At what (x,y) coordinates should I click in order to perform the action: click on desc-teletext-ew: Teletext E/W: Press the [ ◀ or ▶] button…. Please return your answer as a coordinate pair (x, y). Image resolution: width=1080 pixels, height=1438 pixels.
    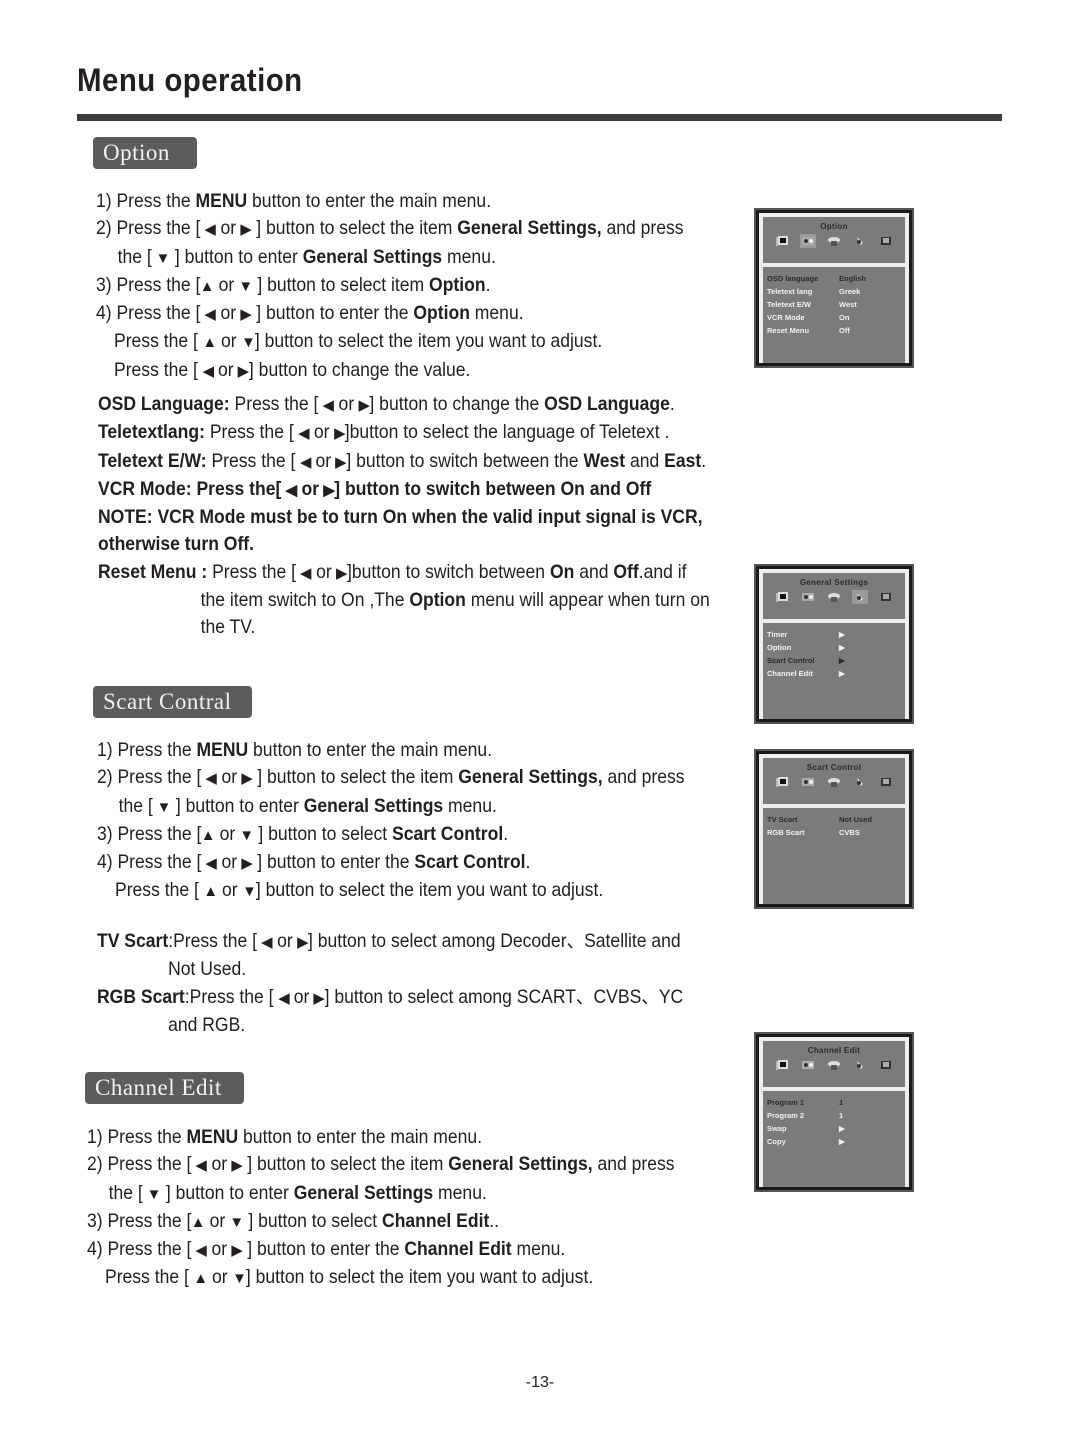
    Looking at the image, I should click on (404, 462).